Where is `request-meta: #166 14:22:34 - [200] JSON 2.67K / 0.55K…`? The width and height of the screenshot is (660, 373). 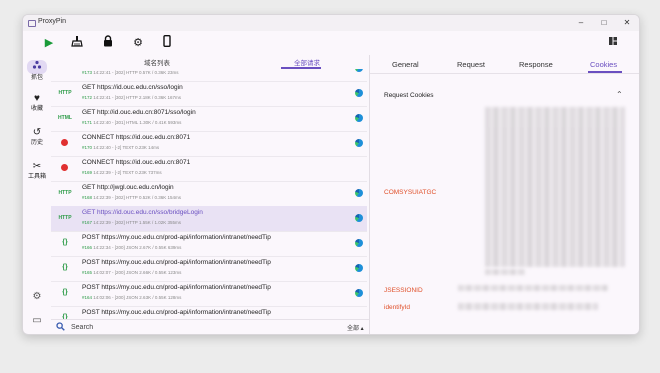
request-meta: #166 14:22:34 - [200] JSON 2.67K / 0.55K… is located at coordinates (132, 247).